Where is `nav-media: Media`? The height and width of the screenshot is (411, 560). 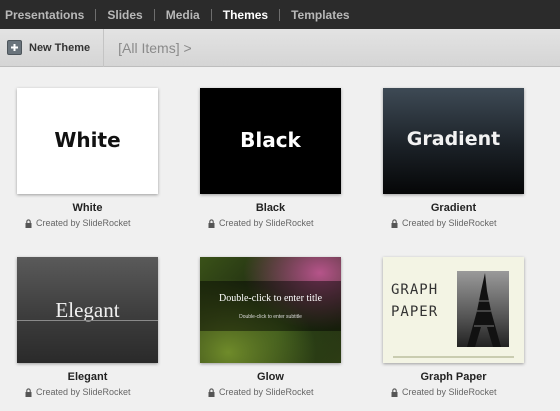
nav-media: Media is located at coordinates (183, 15).